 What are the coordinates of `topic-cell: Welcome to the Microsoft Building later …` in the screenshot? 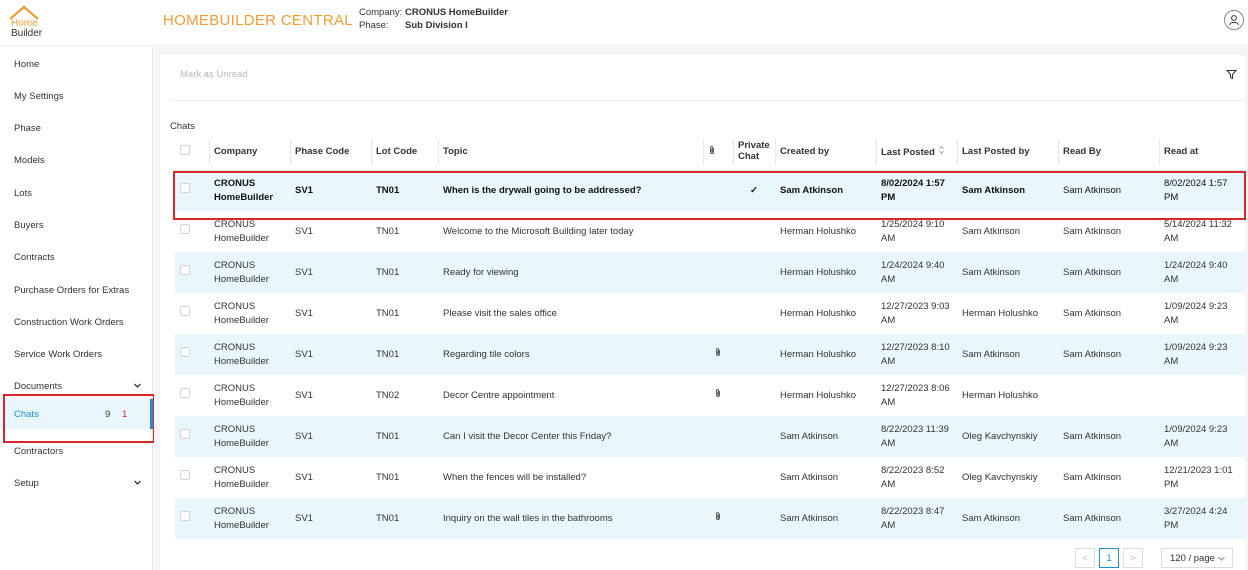 It's located at (570, 231).